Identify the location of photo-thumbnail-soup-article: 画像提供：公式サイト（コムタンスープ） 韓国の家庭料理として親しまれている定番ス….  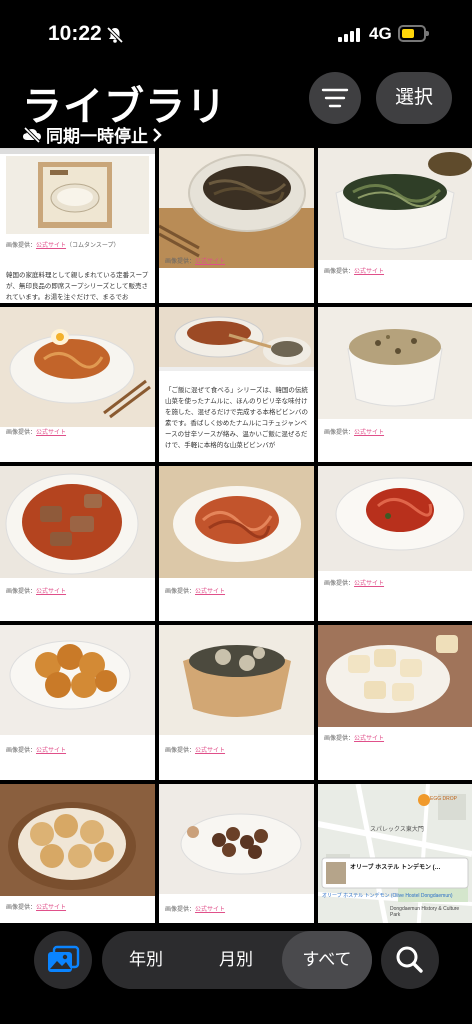
(77, 225).